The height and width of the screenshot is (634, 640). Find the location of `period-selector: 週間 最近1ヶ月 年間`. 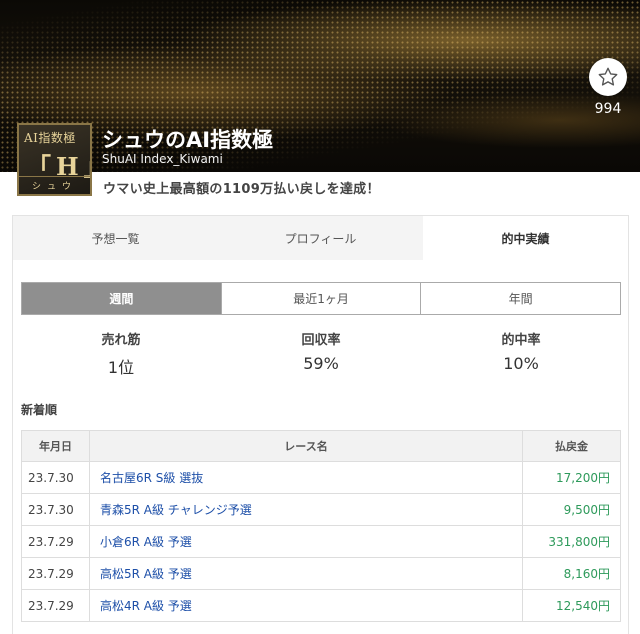

period-selector: 週間 最近1ヶ月 年間 is located at coordinates (321, 298).